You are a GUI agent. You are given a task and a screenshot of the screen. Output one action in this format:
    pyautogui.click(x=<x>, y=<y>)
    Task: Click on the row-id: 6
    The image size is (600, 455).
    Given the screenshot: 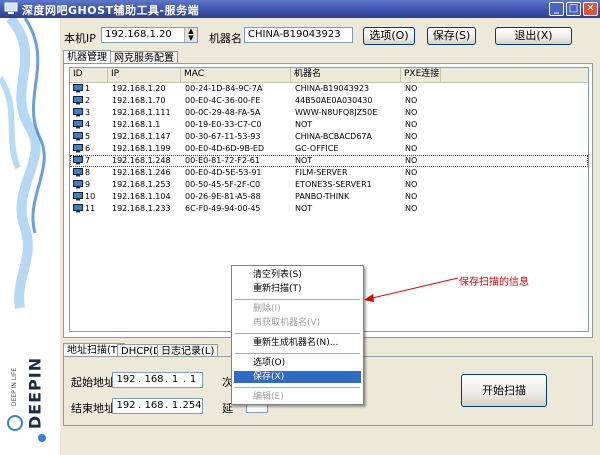 What is the action you would take?
    pyautogui.click(x=88, y=148)
    